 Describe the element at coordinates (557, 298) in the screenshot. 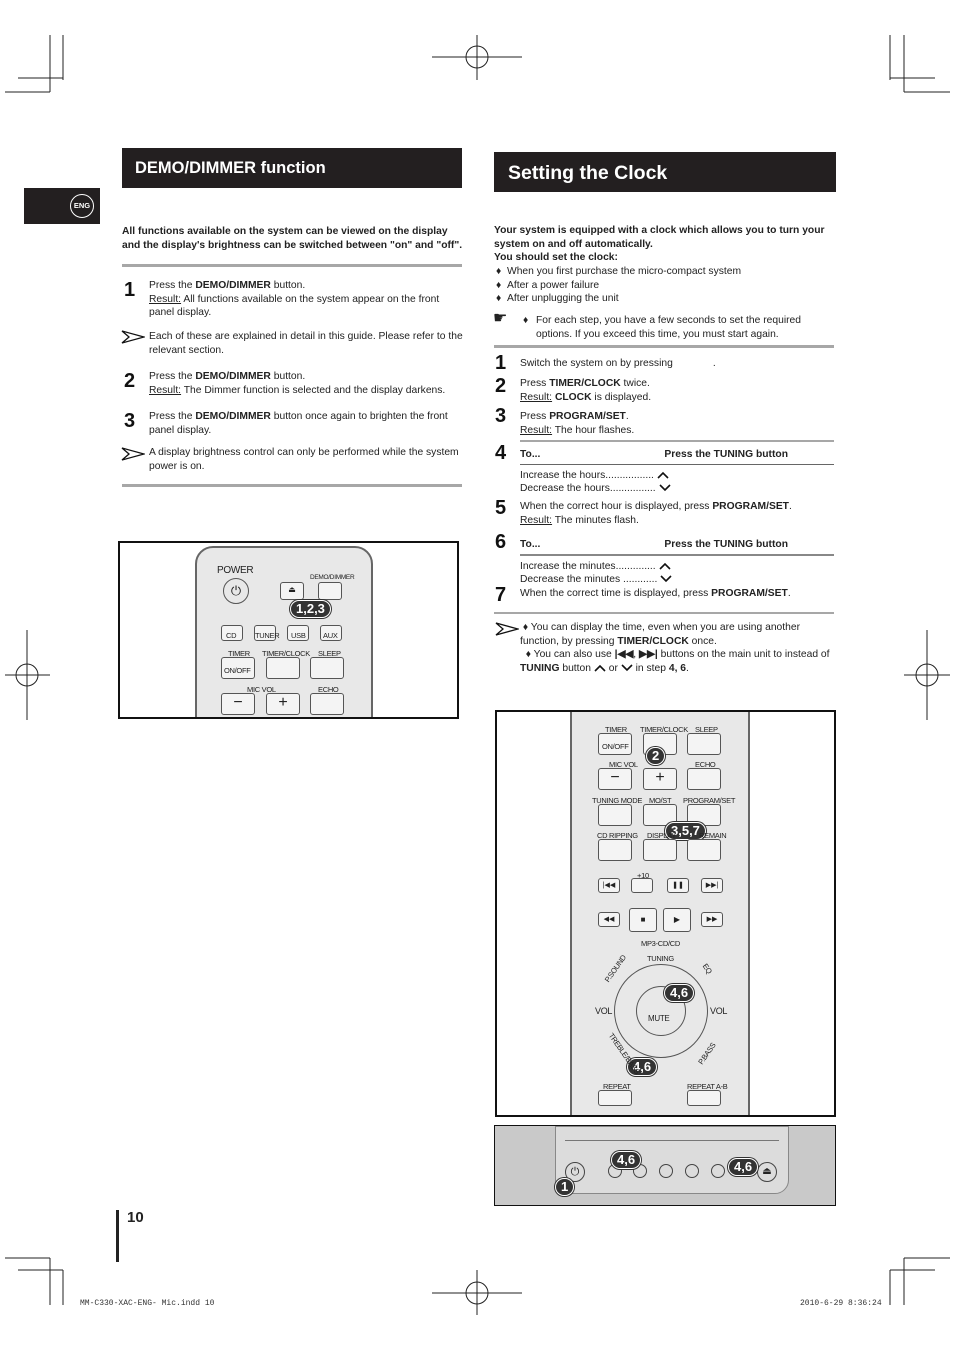

I see `list-item: ♦ After unplugging the unit` at that location.